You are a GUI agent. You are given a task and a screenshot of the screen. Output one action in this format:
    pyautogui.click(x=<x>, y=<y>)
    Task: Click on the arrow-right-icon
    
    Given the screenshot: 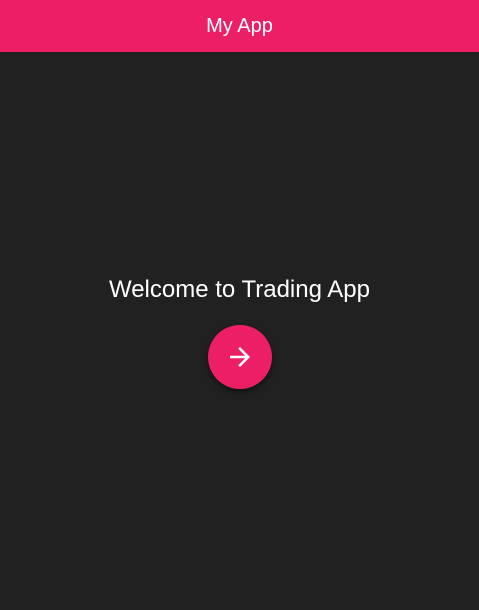 What is the action you would take?
    pyautogui.click(x=240, y=357)
    